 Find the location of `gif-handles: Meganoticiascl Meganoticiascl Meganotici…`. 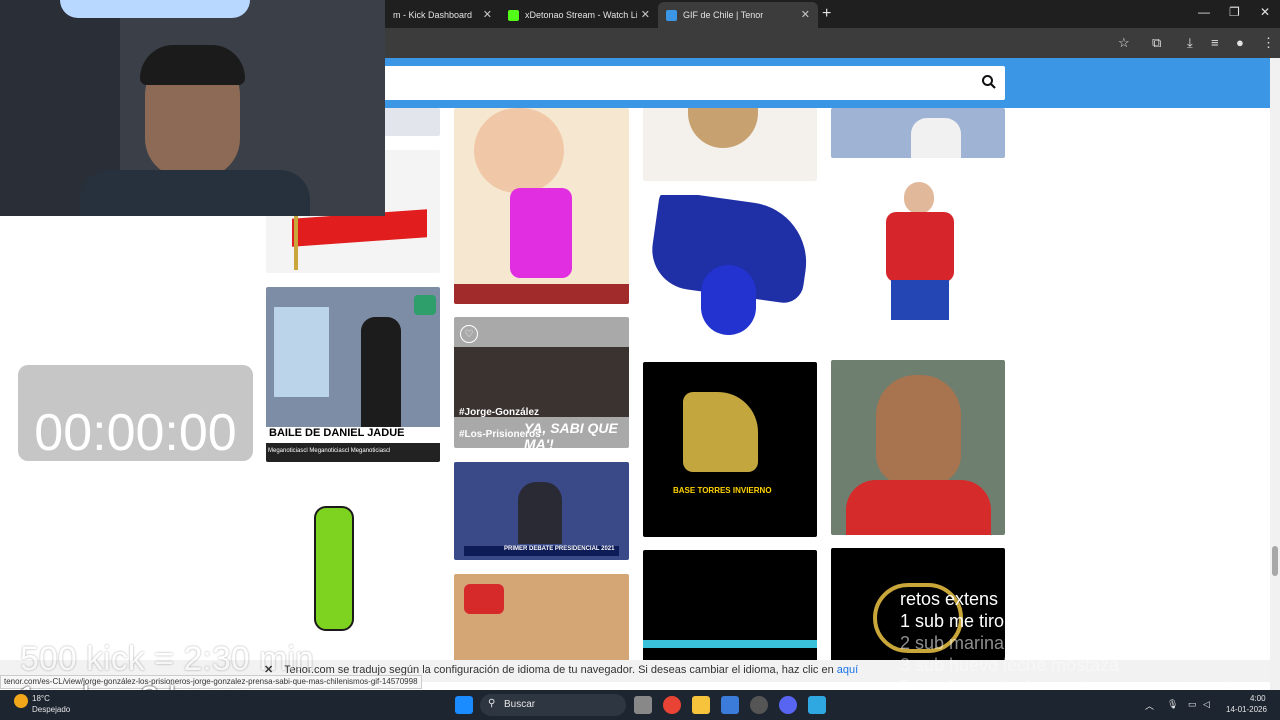

gif-handles: Meganoticiascl Meganoticiascl Meganotici… is located at coordinates (353, 452).